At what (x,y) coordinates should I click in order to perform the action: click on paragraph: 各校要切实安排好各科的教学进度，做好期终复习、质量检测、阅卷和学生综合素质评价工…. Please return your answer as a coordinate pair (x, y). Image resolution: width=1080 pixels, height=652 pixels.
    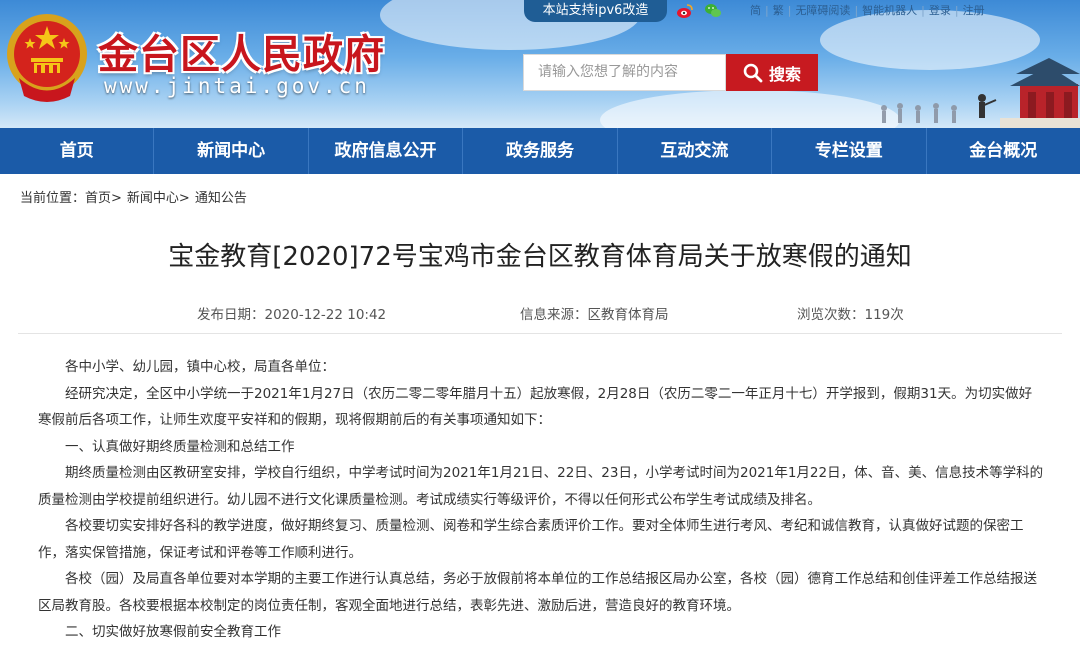
    Looking at the image, I should click on (531, 539).